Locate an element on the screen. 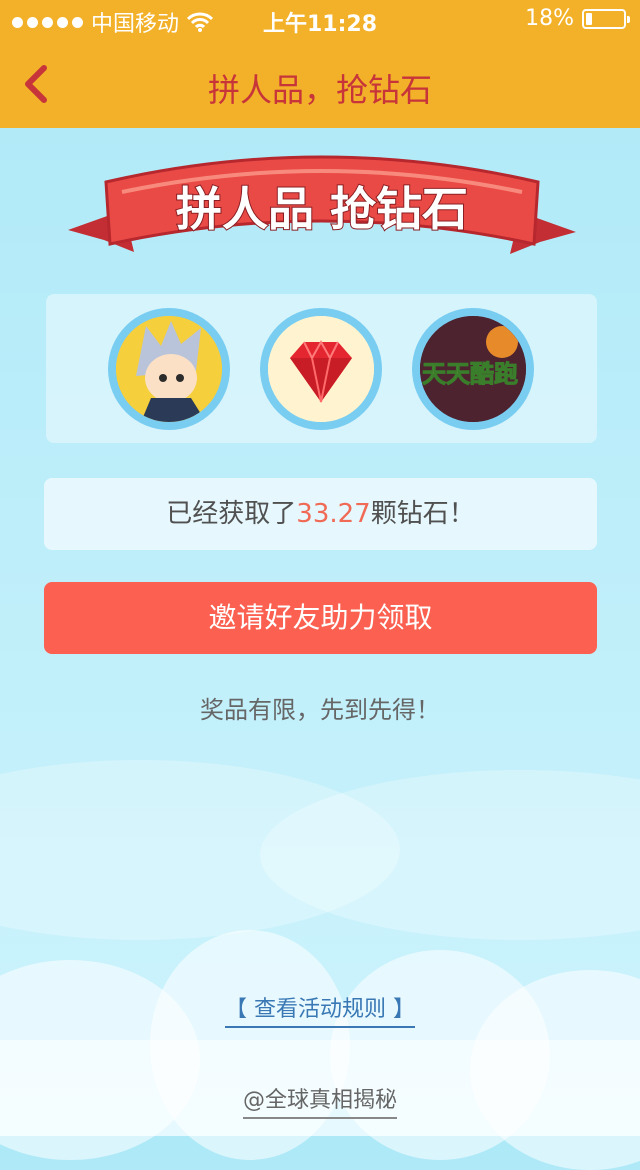 Image resolution: width=640 pixels, height=1170 pixels. diamond-prefix: 已经获取了 is located at coordinates (231, 514).